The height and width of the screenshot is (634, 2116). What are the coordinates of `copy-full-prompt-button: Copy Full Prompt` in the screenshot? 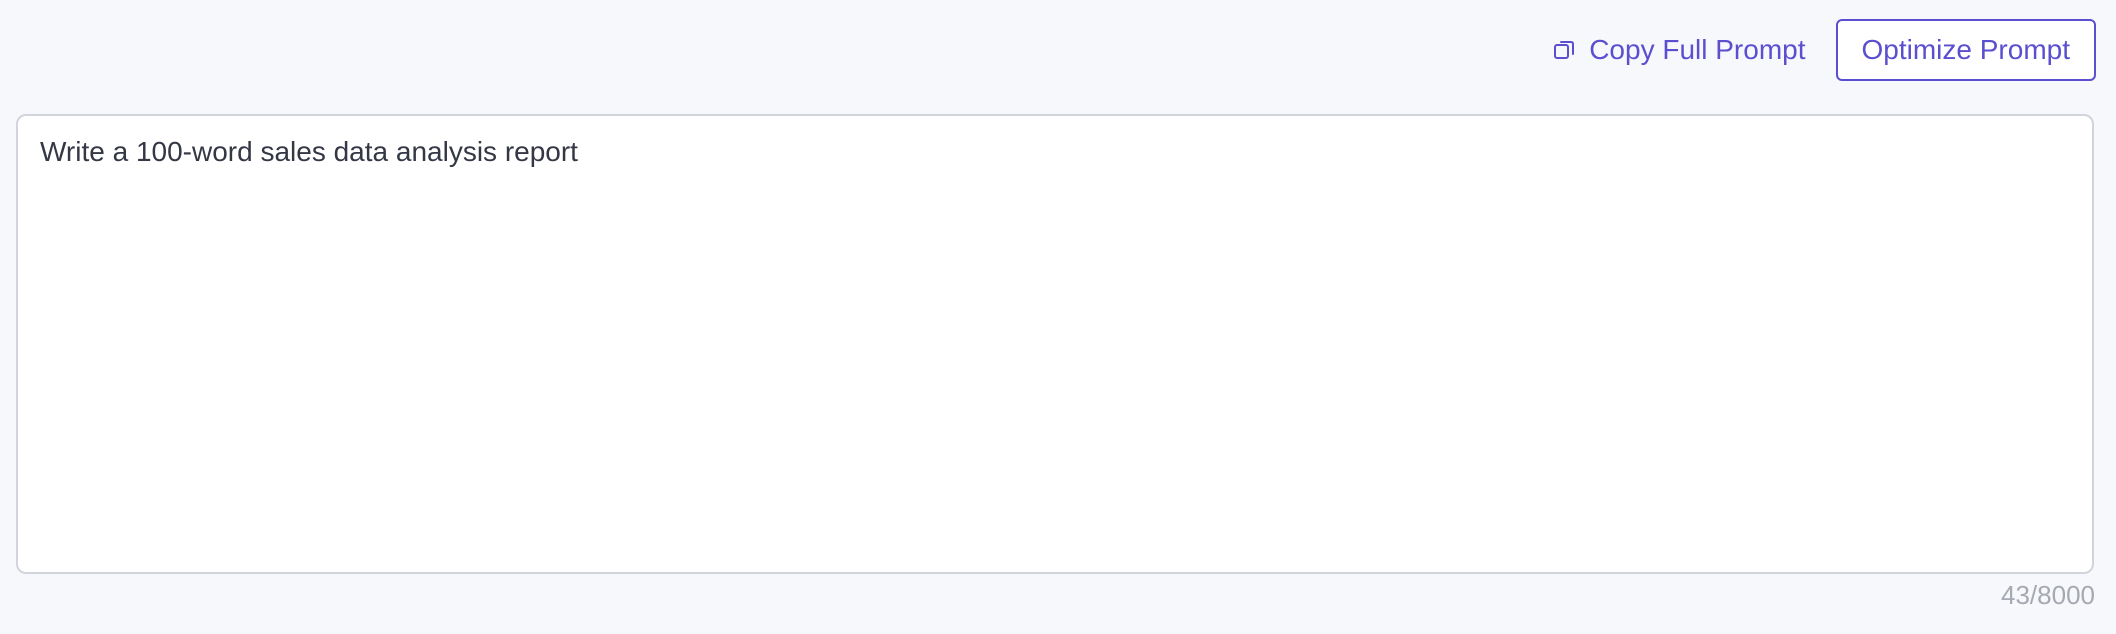 It's located at (1678, 50).